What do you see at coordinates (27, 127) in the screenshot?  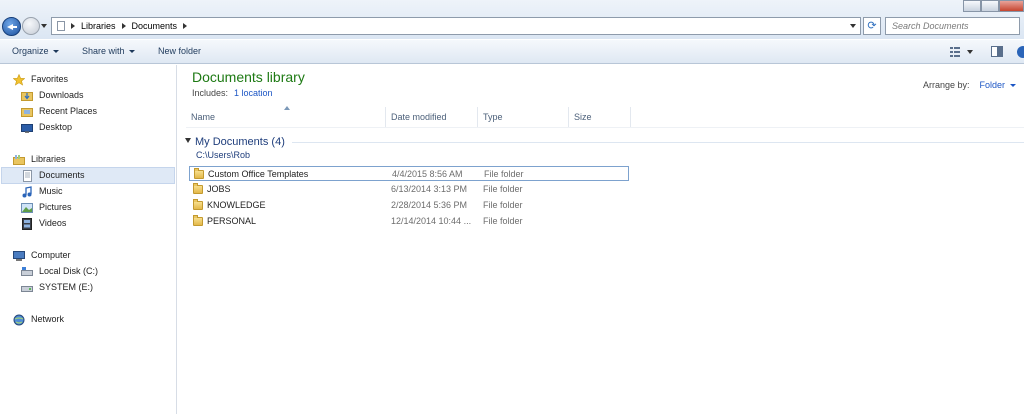 I see `desktop-icon` at bounding box center [27, 127].